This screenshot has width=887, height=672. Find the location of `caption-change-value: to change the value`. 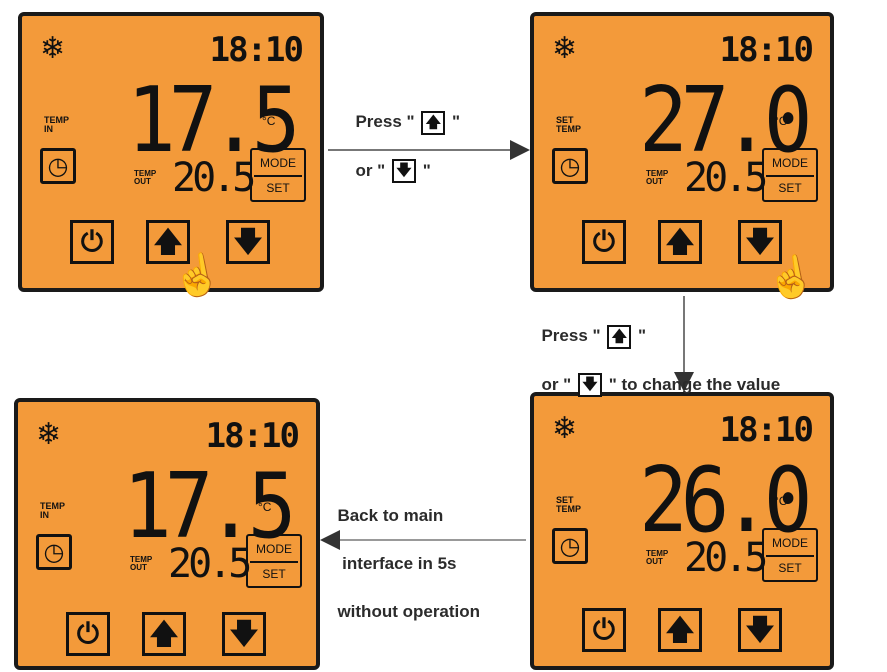

caption-change-value: to change the value is located at coordinates (701, 384).